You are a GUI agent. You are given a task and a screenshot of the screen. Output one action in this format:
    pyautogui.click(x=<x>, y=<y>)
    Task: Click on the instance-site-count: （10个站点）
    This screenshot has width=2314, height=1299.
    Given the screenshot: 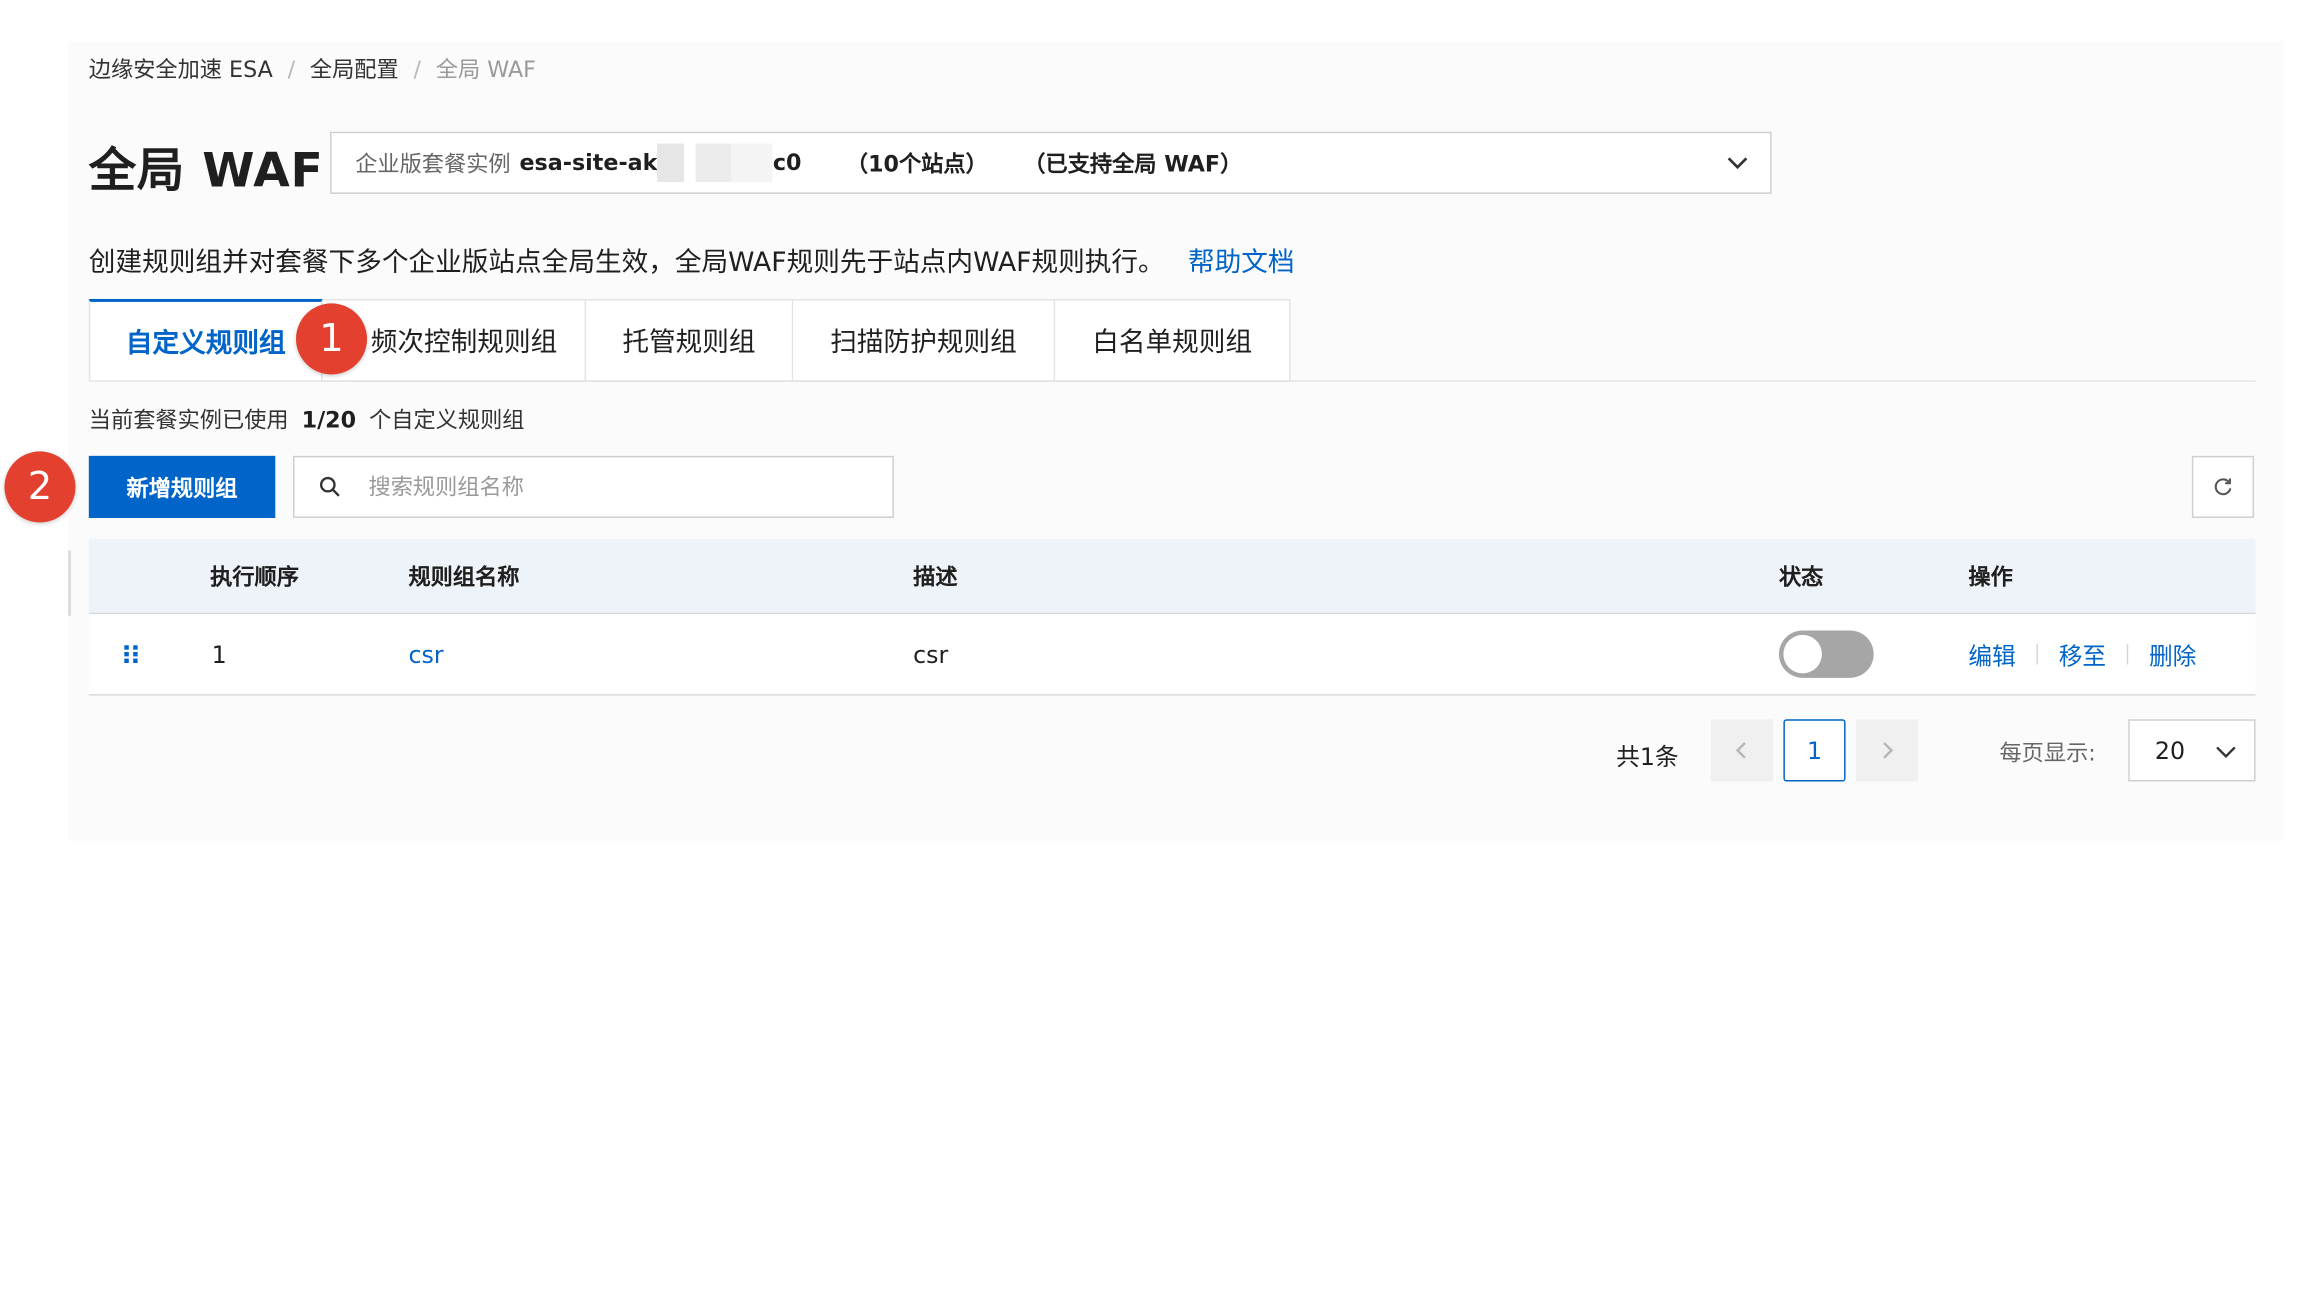 What is the action you would take?
    pyautogui.click(x=916, y=163)
    